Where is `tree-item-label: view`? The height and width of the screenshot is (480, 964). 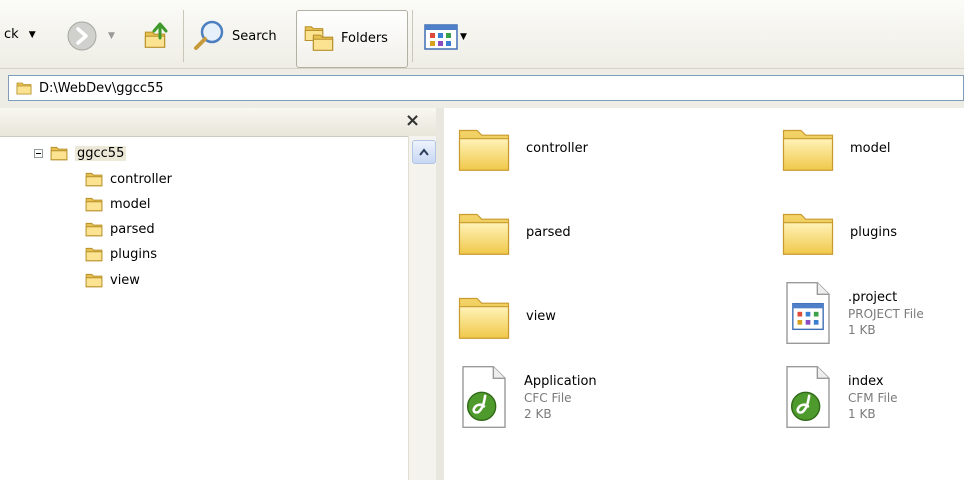
tree-item-label: view is located at coordinates (125, 280).